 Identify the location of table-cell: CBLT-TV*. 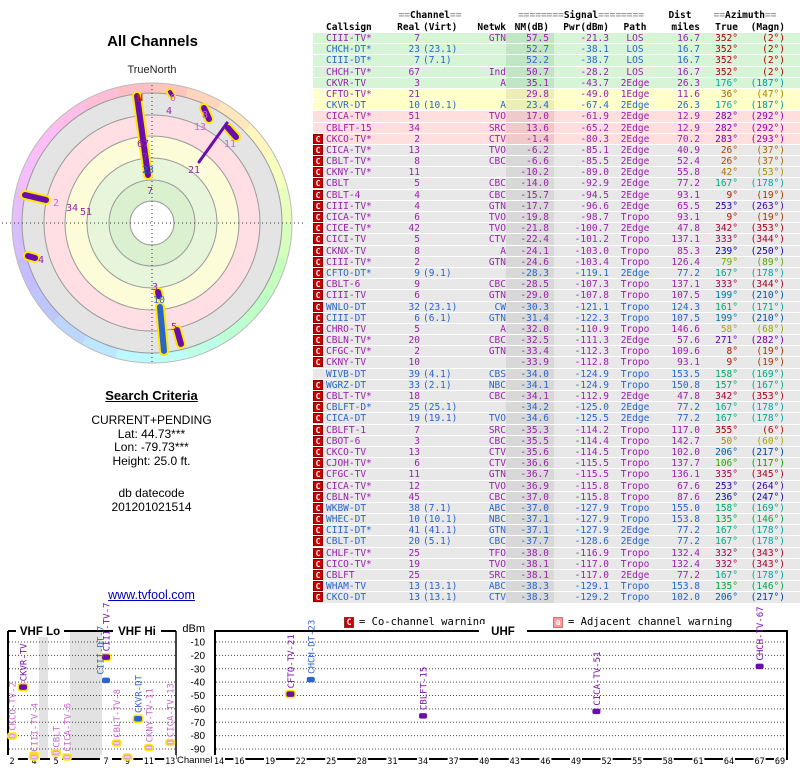
(349, 161).